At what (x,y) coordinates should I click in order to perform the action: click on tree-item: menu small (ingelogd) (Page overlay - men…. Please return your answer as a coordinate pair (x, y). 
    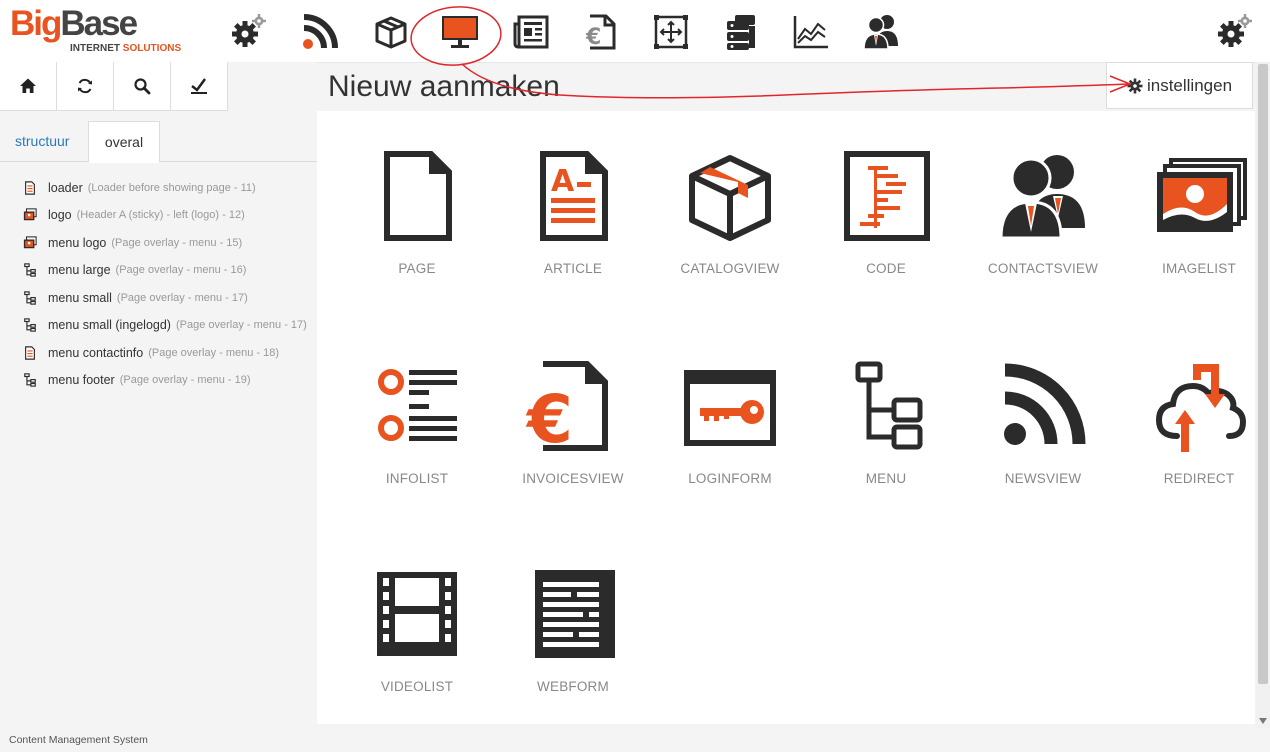
    Looking at the image, I should click on (164, 326).